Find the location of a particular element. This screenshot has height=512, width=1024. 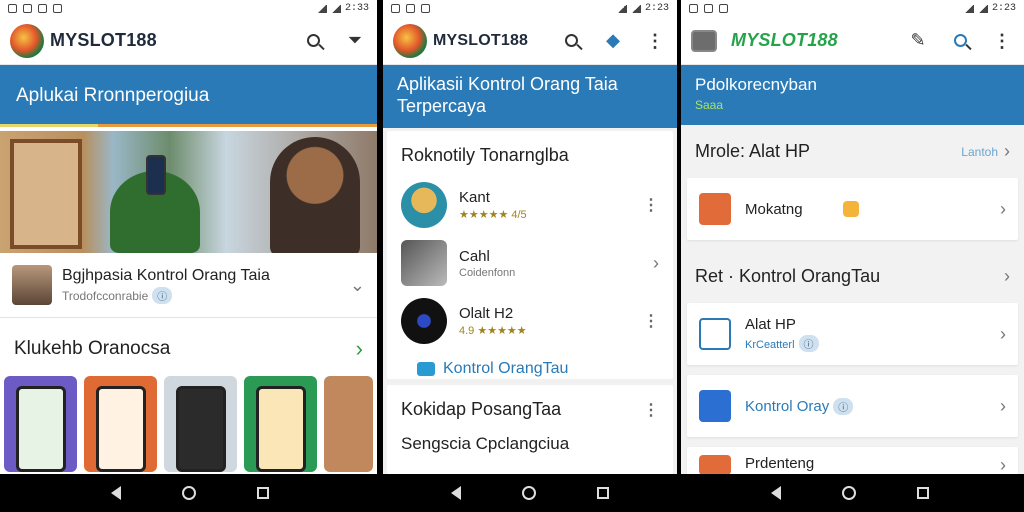

banner-title: Pdolkorecnyban is located at coordinates (756, 84).